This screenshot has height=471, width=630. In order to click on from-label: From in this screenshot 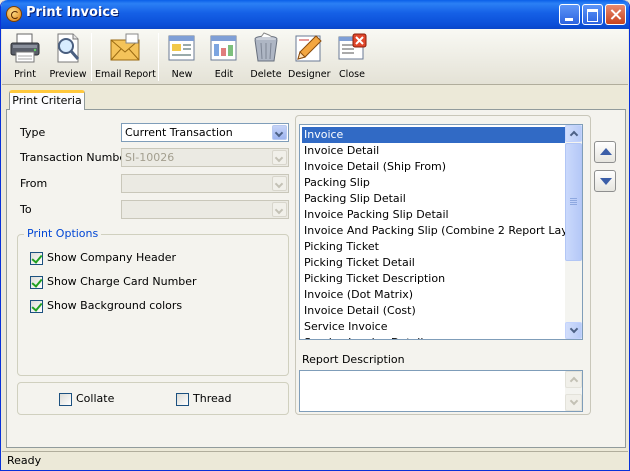, I will do `click(34, 183)`.